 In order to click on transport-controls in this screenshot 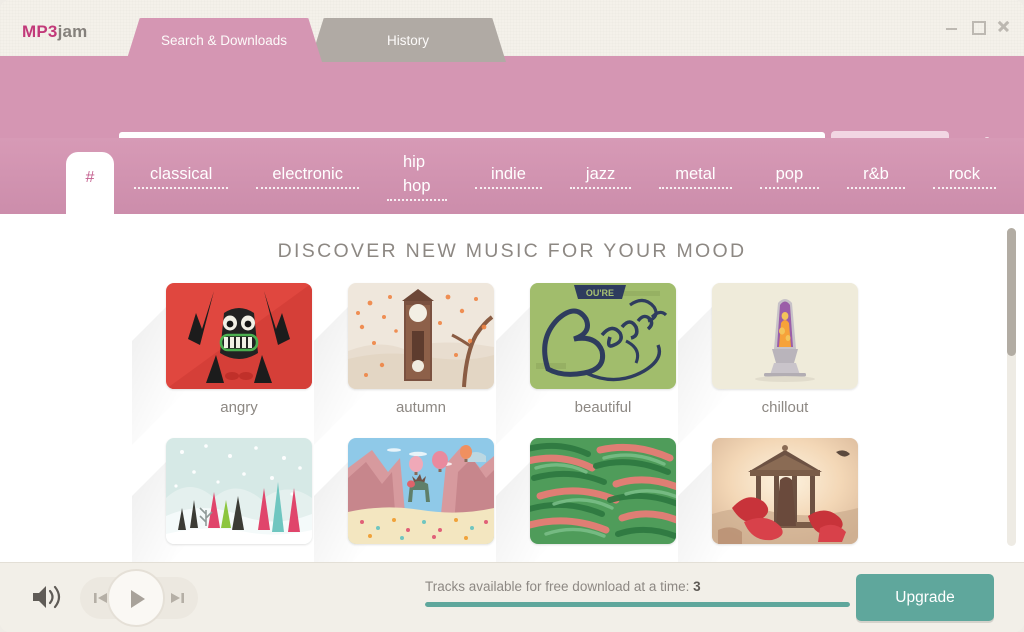, I will do `click(139, 598)`.